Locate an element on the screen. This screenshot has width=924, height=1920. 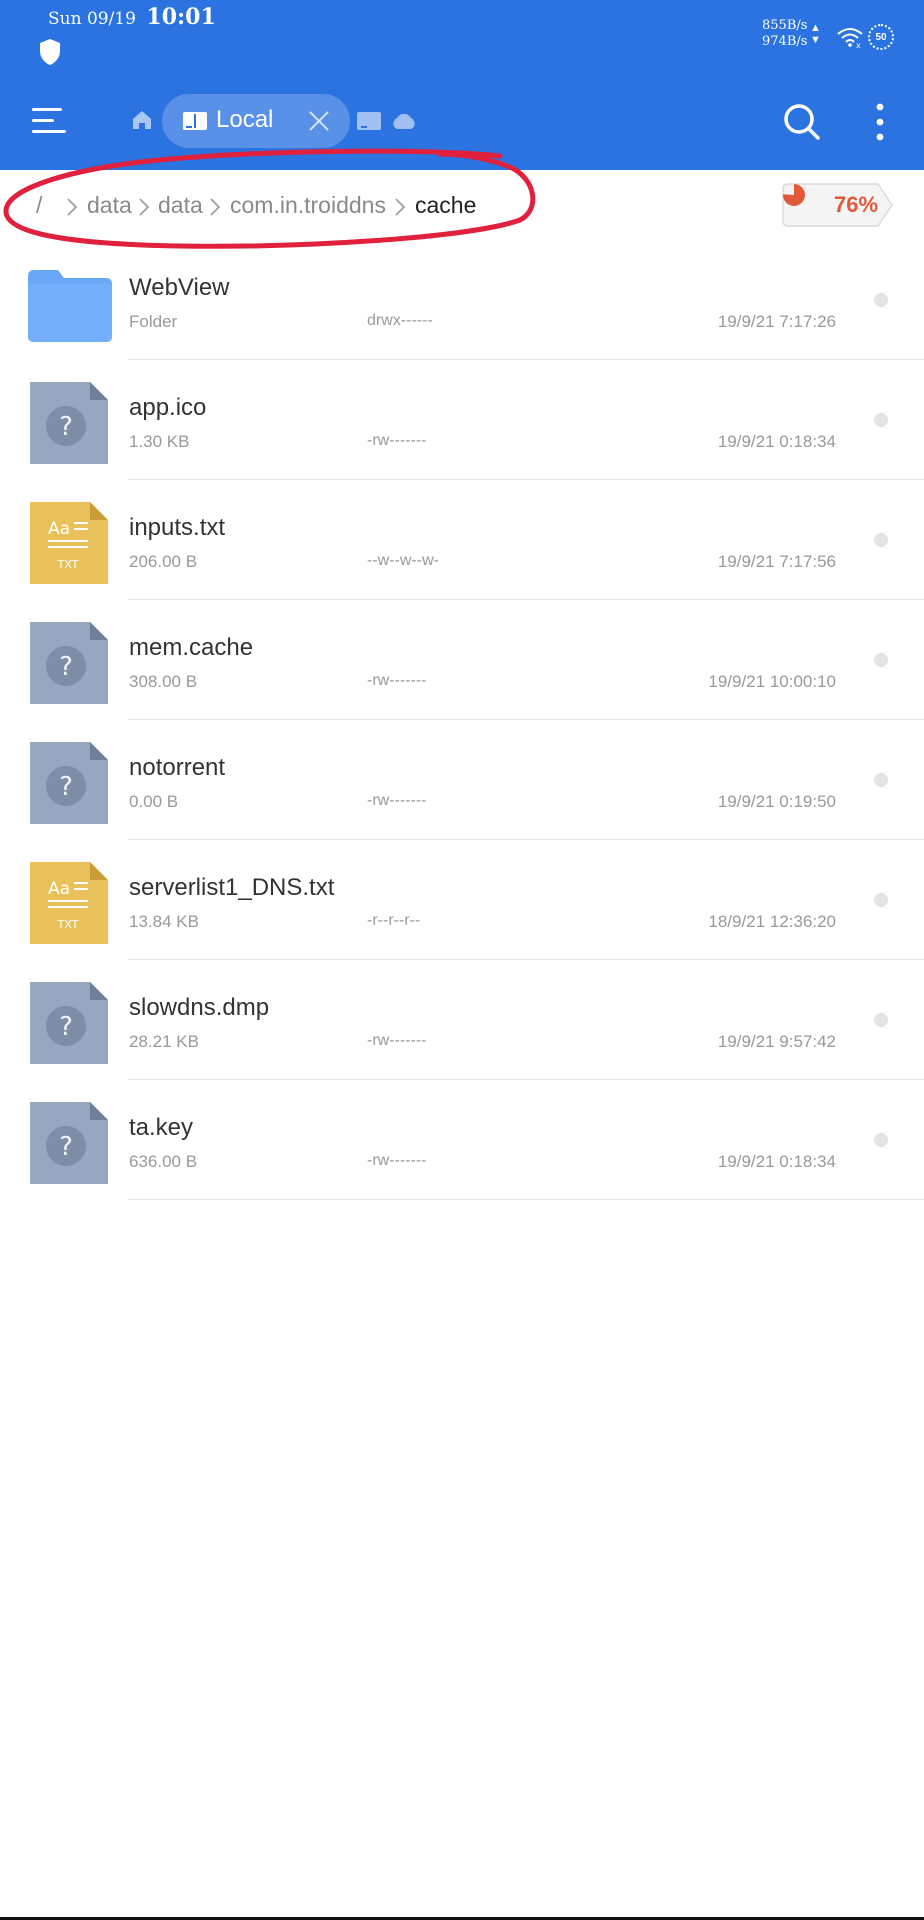
file-modified: 19/9/21 9:57:42 is located at coordinates (776, 1041).